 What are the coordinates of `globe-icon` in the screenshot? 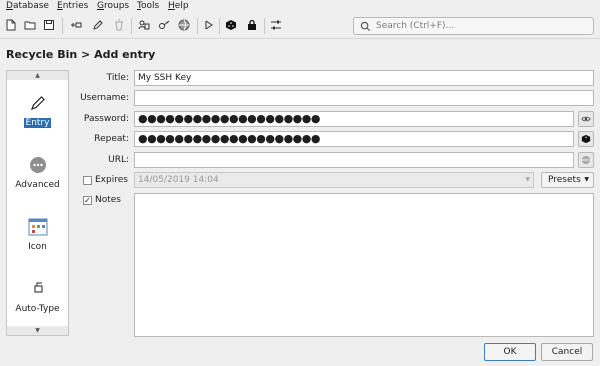 It's located at (586, 160).